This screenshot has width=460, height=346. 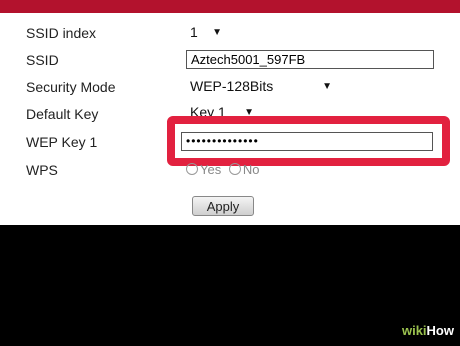 I want to click on ssid-label: SSID, so click(x=42, y=60).